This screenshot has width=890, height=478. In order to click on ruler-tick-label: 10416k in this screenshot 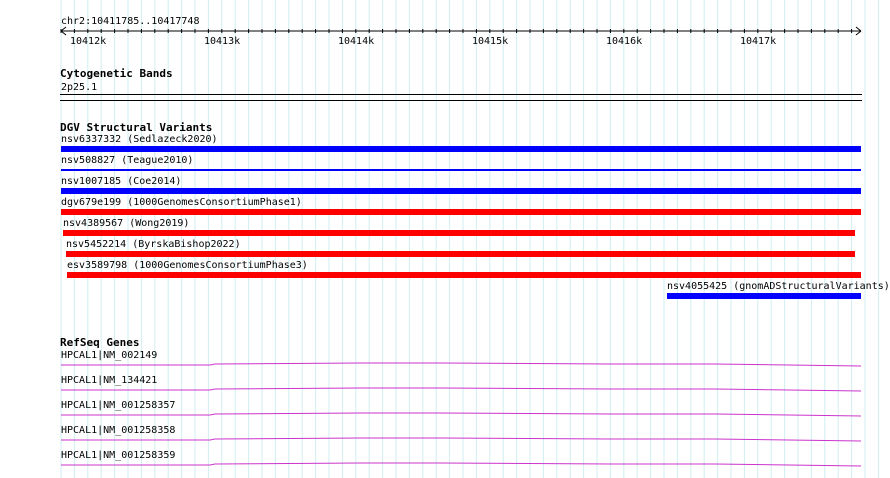, I will do `click(624, 41)`.